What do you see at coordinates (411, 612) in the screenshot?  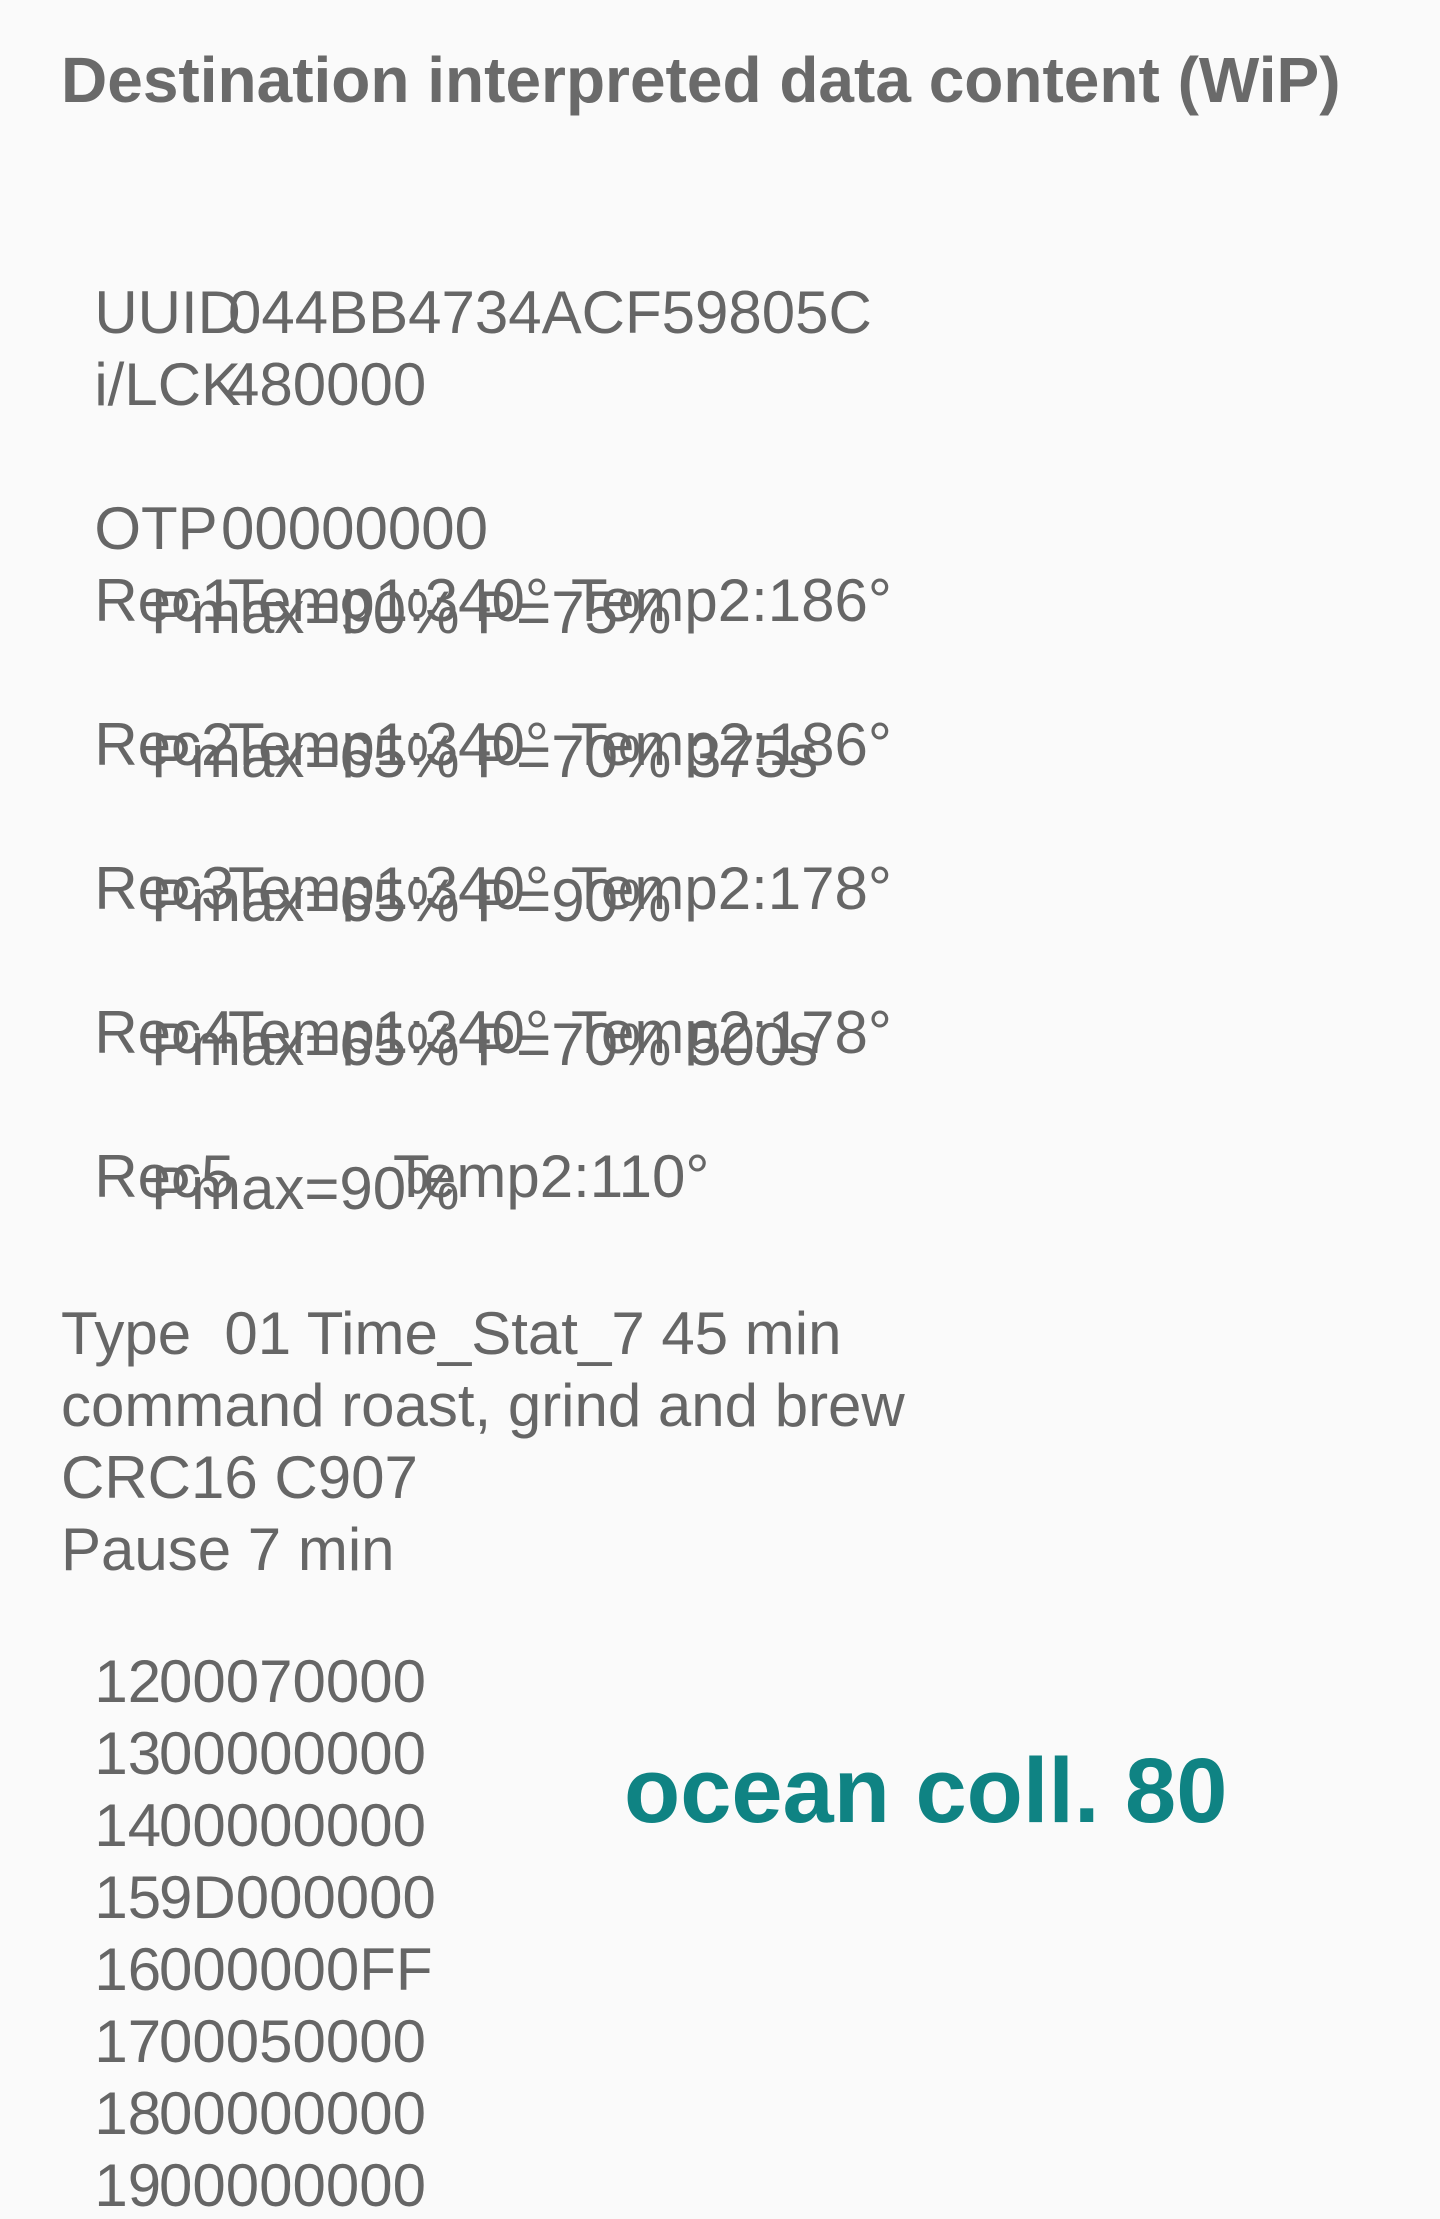 I see `record-detail-1: Pmax=90% P=75%` at bounding box center [411, 612].